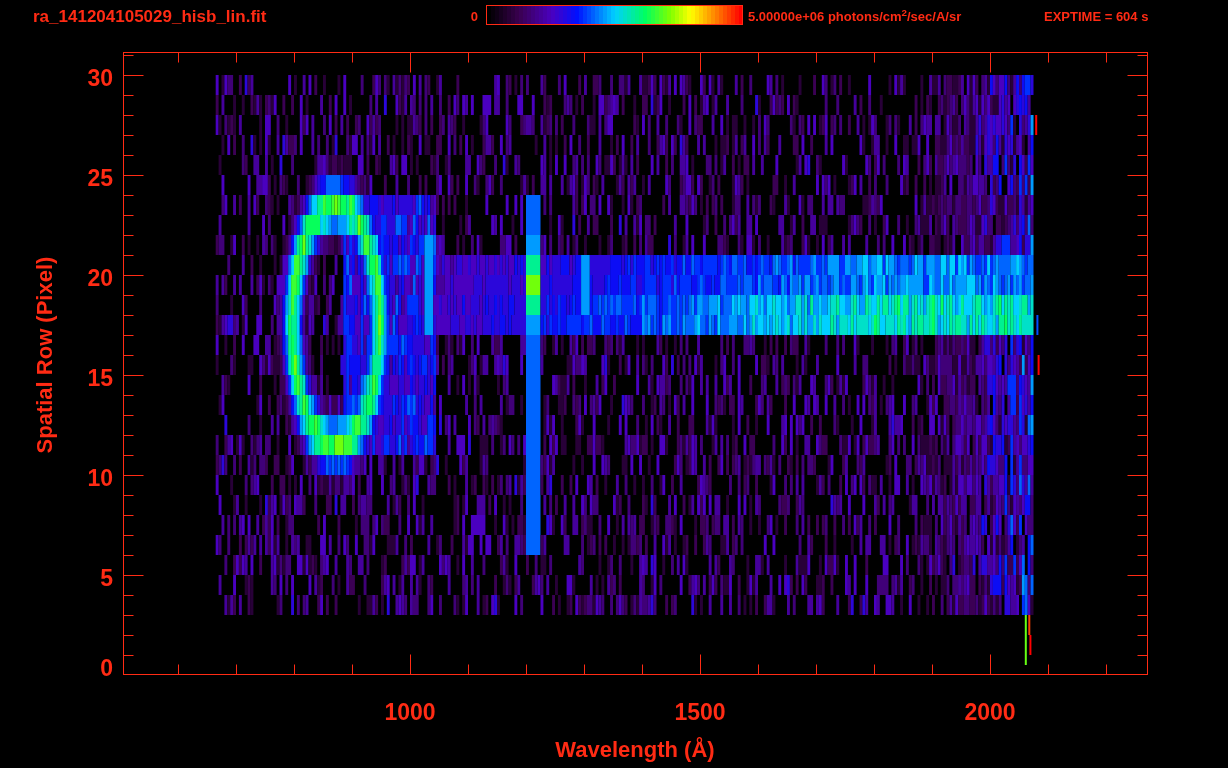  Describe the element at coordinates (100, 278) in the screenshot. I see `y-tick-label: 20` at that location.